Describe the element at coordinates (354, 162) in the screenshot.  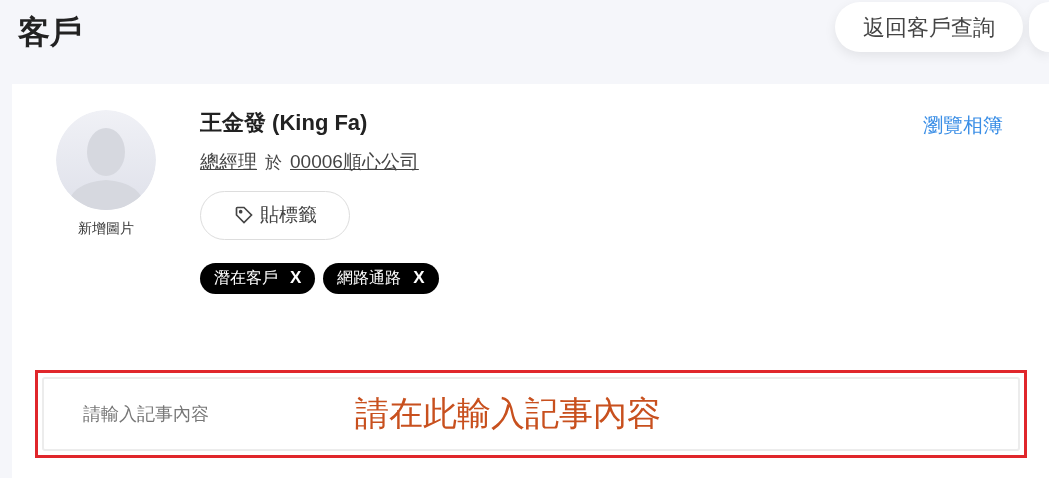
I see `company-link: 00006順心公司` at that location.